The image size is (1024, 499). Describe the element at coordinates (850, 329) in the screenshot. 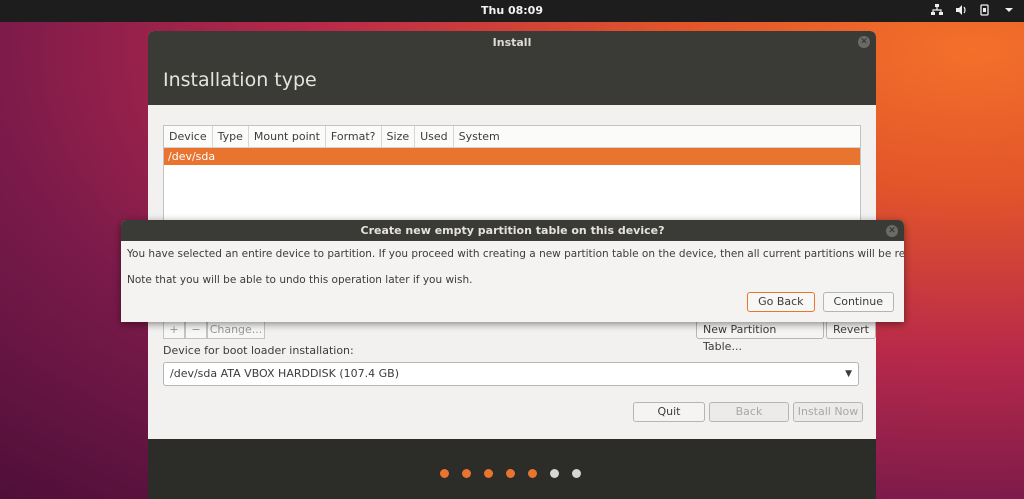

I see `revert-button: Revert` at that location.